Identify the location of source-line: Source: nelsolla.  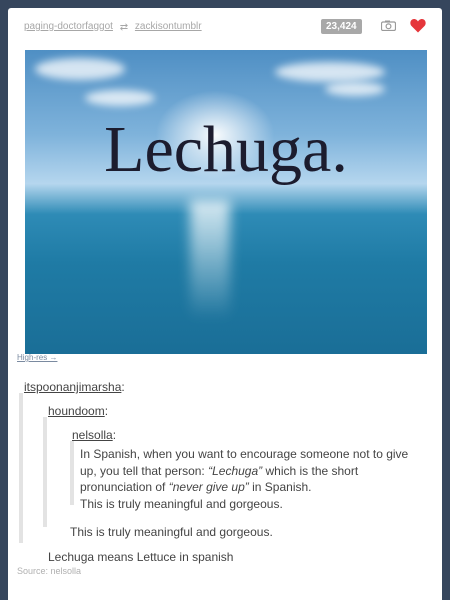
(49, 571).